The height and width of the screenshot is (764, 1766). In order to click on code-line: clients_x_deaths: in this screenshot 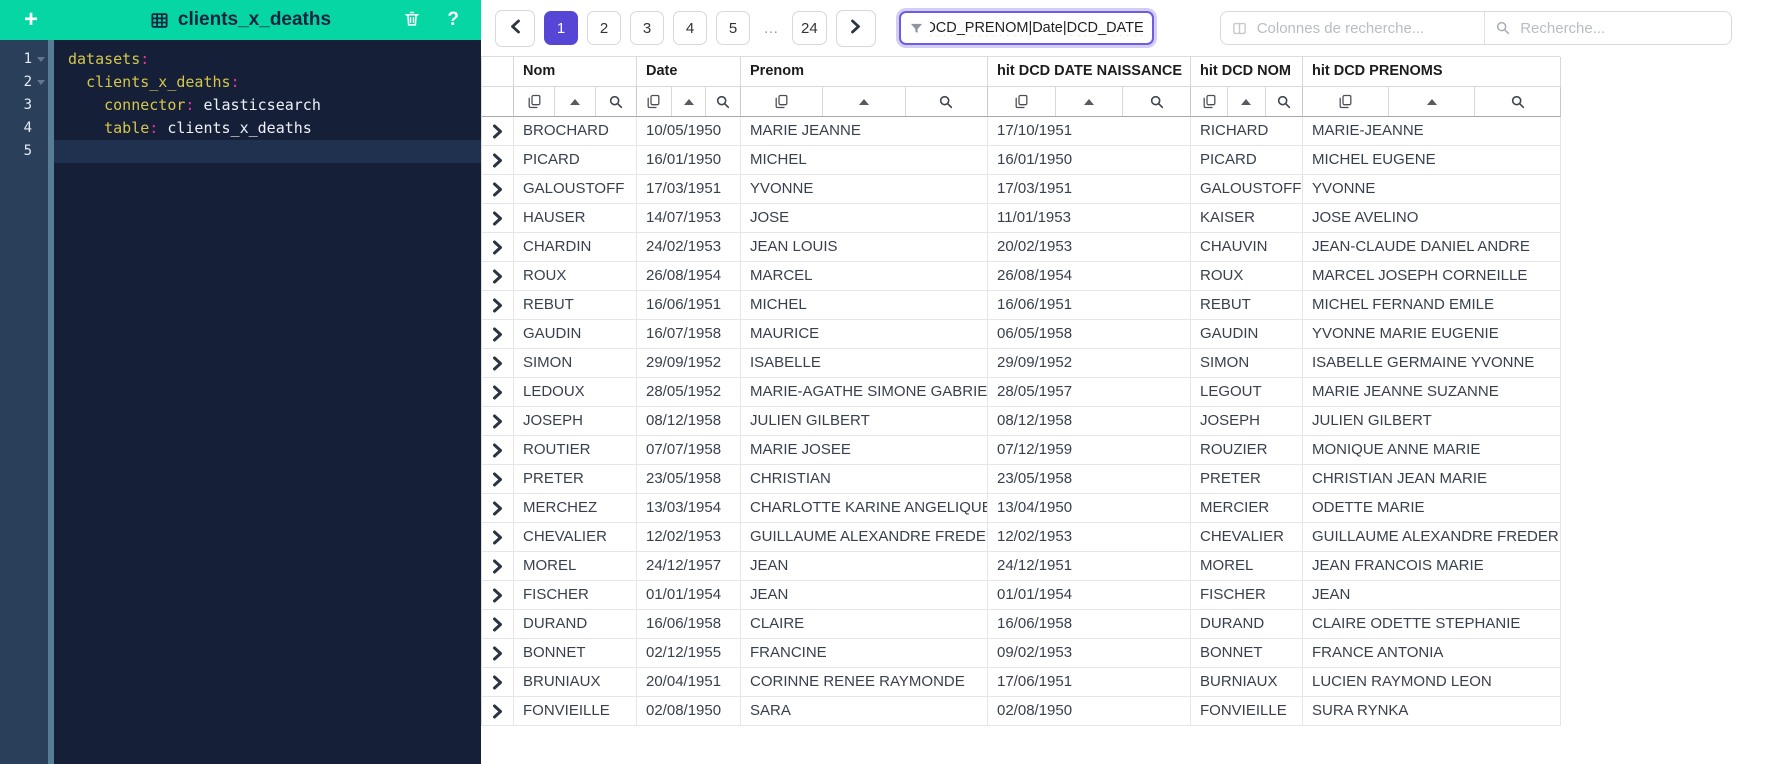, I will do `click(267, 82)`.